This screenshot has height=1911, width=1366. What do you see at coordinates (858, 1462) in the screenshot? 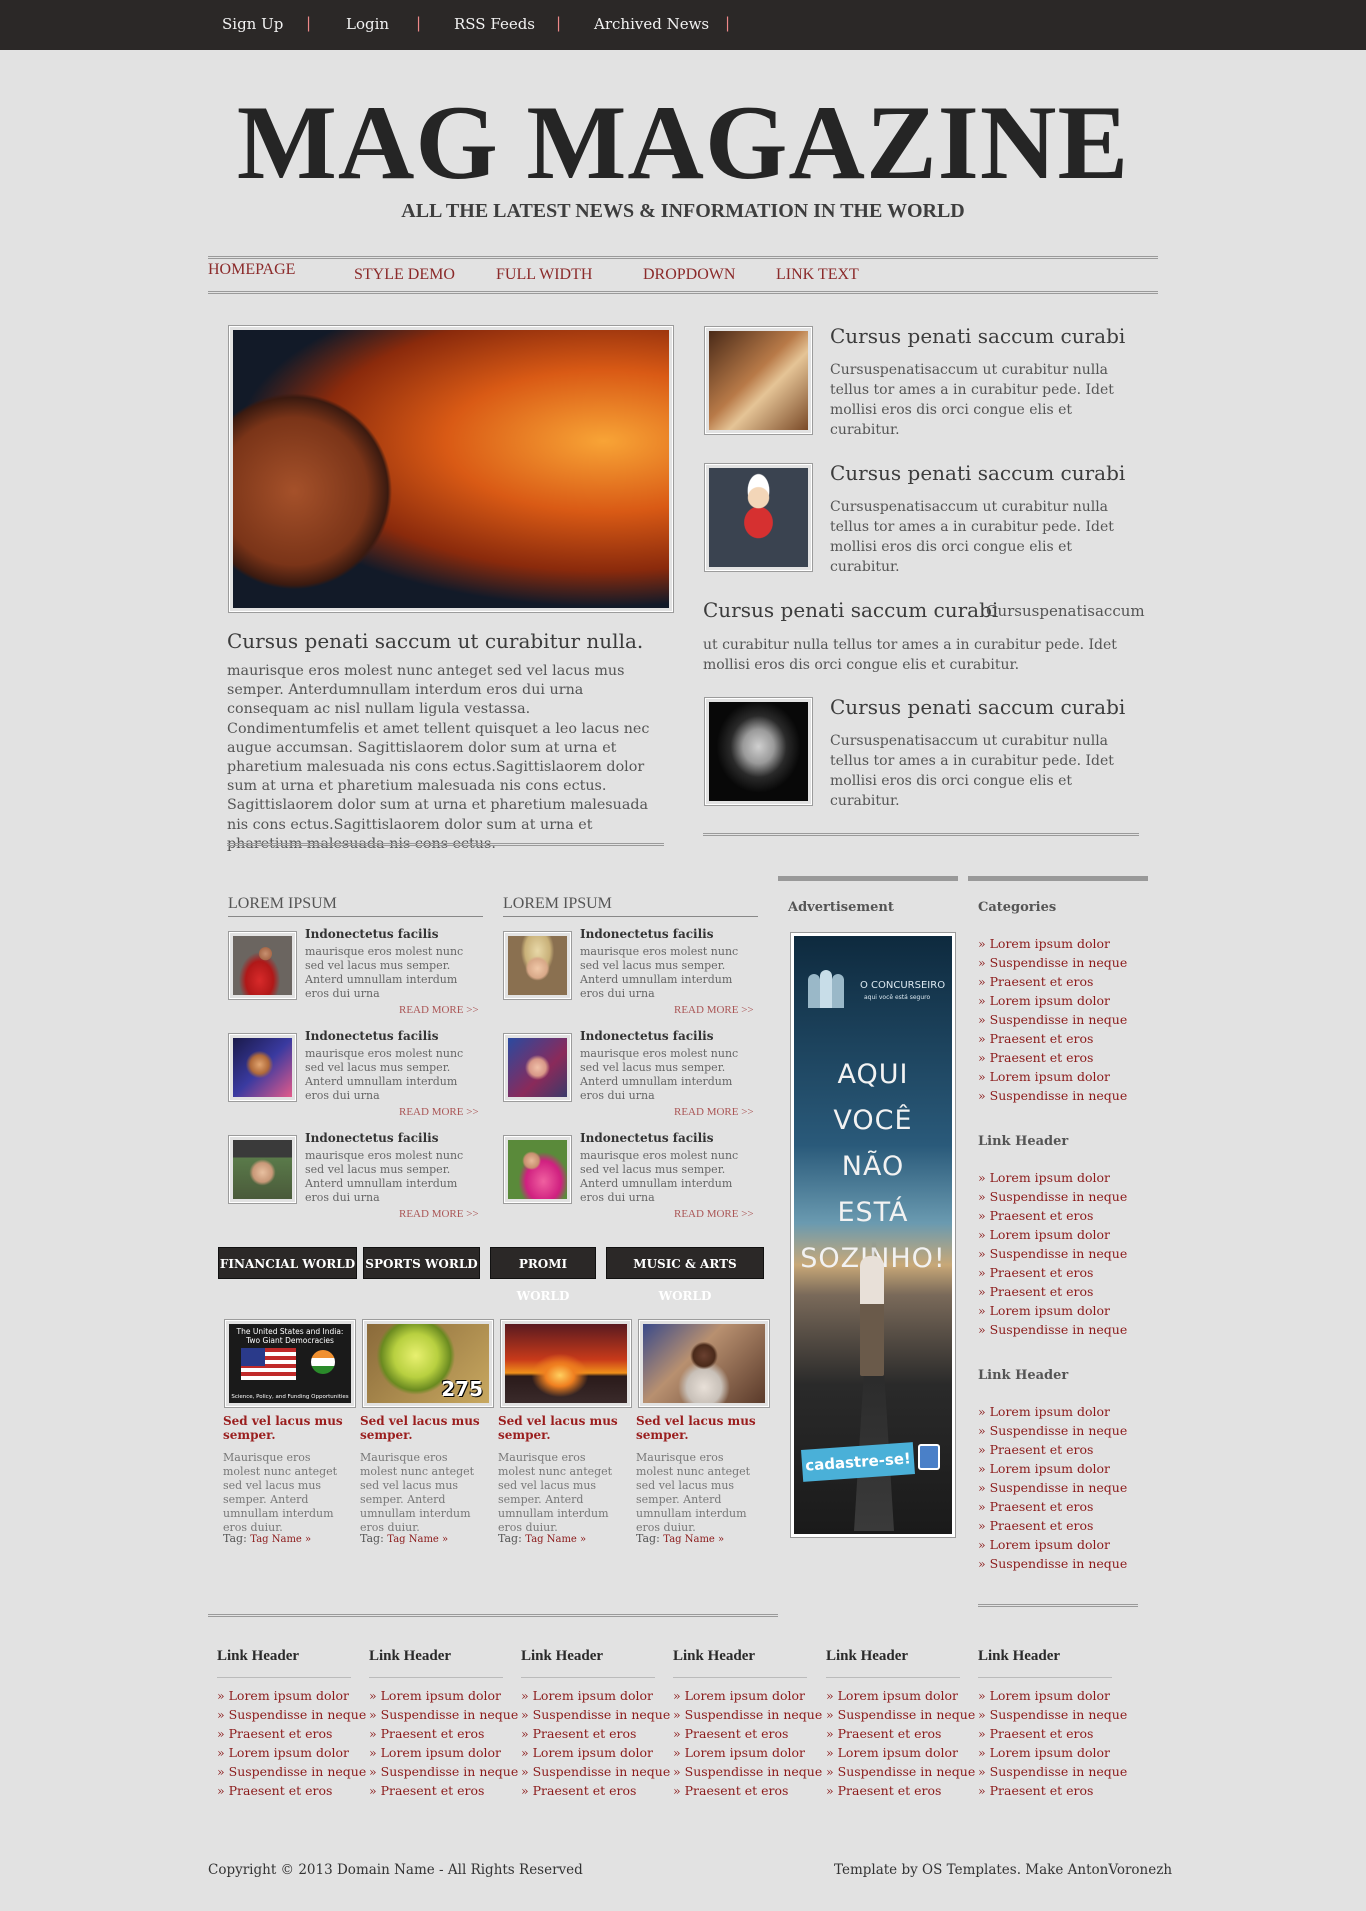
I see `ad-cta-button: cadastre-se!` at bounding box center [858, 1462].